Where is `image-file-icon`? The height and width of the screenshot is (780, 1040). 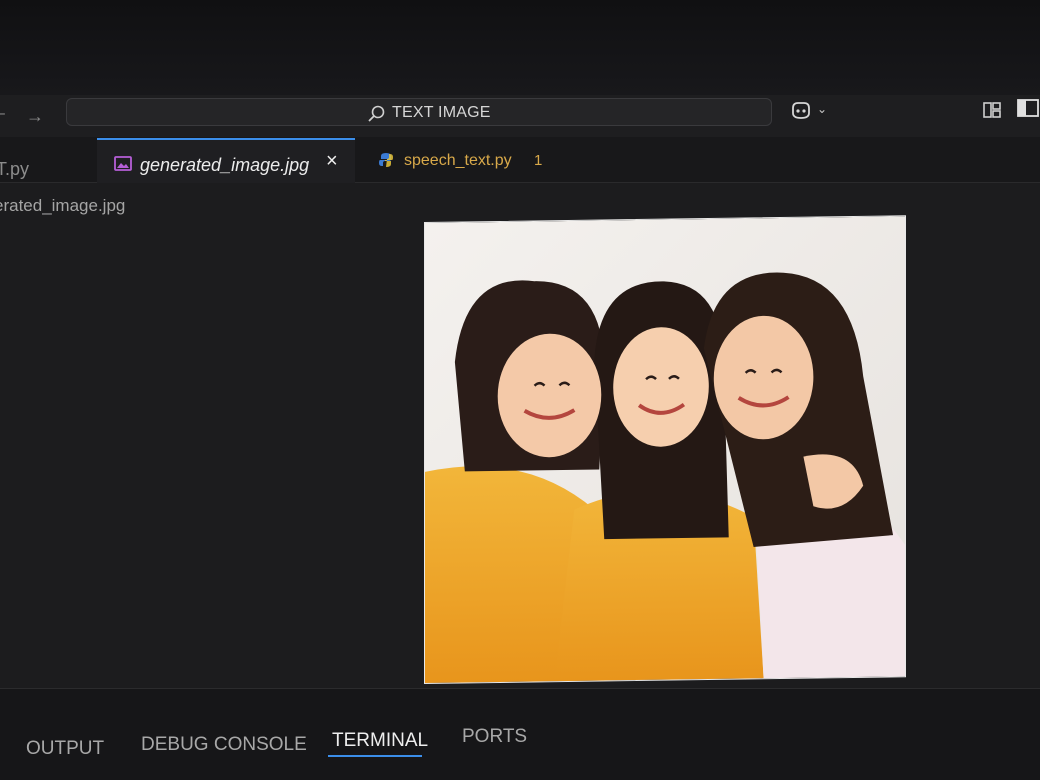 image-file-icon is located at coordinates (123, 163).